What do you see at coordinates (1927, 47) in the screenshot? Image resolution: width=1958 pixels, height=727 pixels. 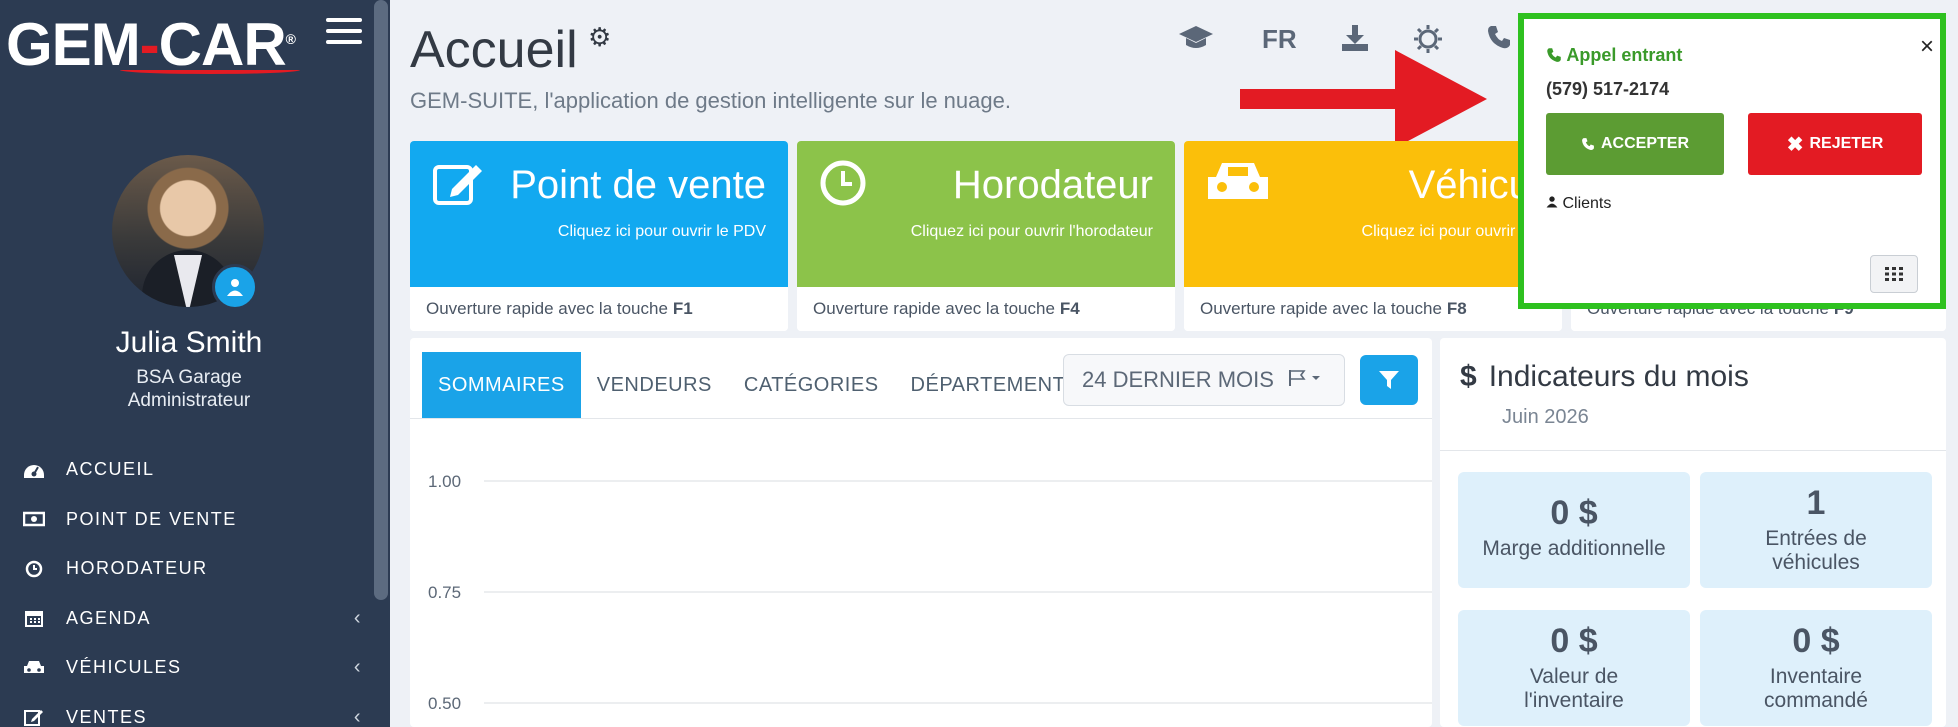 I see `close-icon: ×` at bounding box center [1927, 47].